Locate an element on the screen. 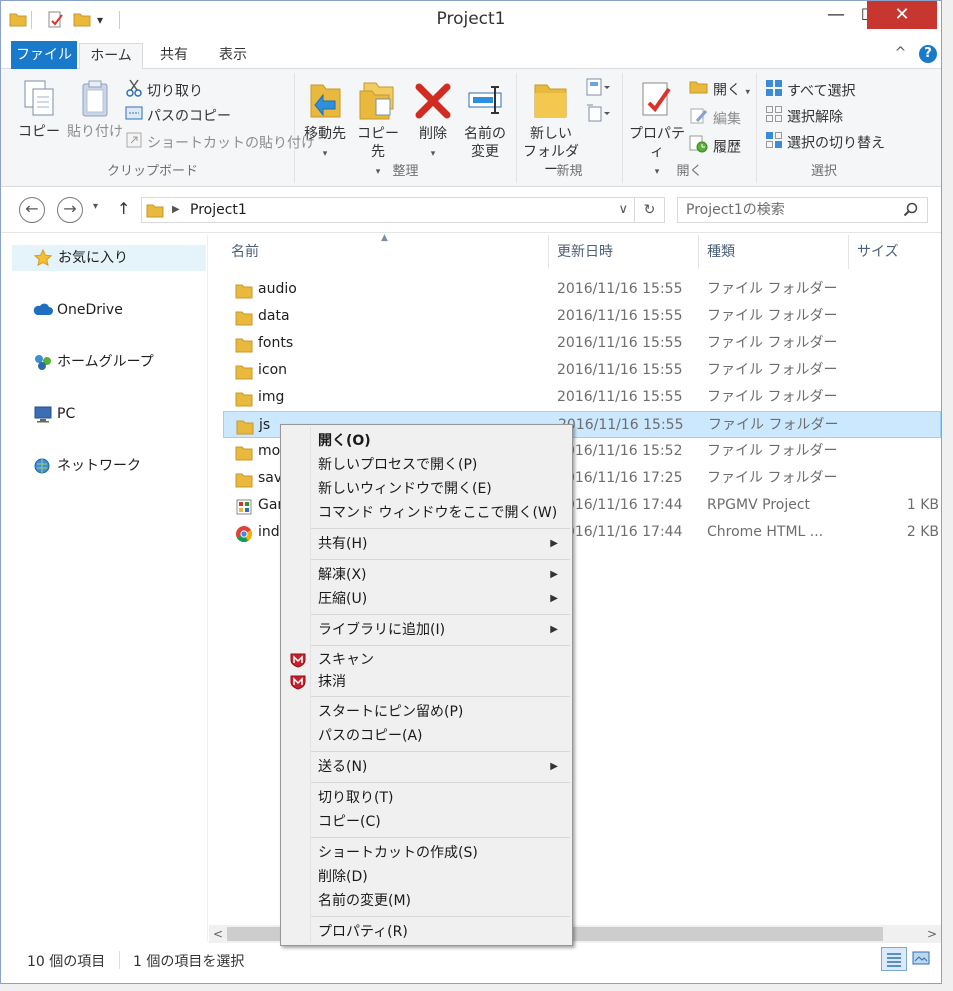 The height and width of the screenshot is (991, 953). column-header-name: 名前 is located at coordinates (379, 252).